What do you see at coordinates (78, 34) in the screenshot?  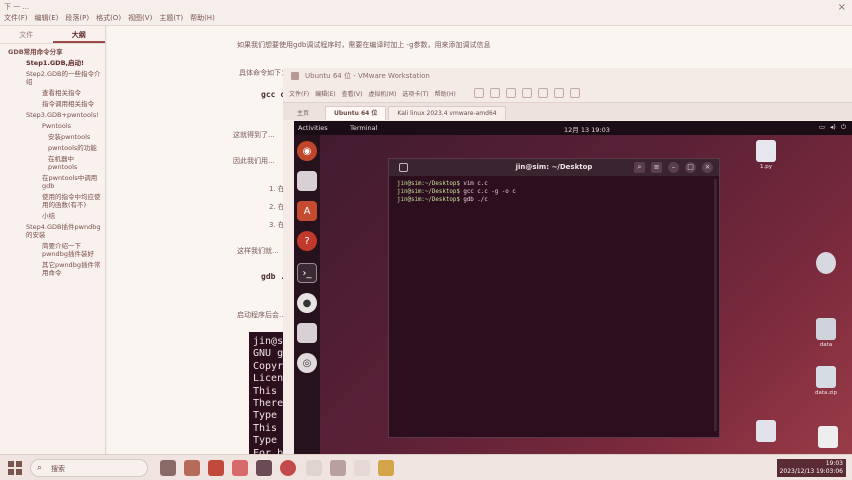 I see `tab-outline: 大纲` at bounding box center [78, 34].